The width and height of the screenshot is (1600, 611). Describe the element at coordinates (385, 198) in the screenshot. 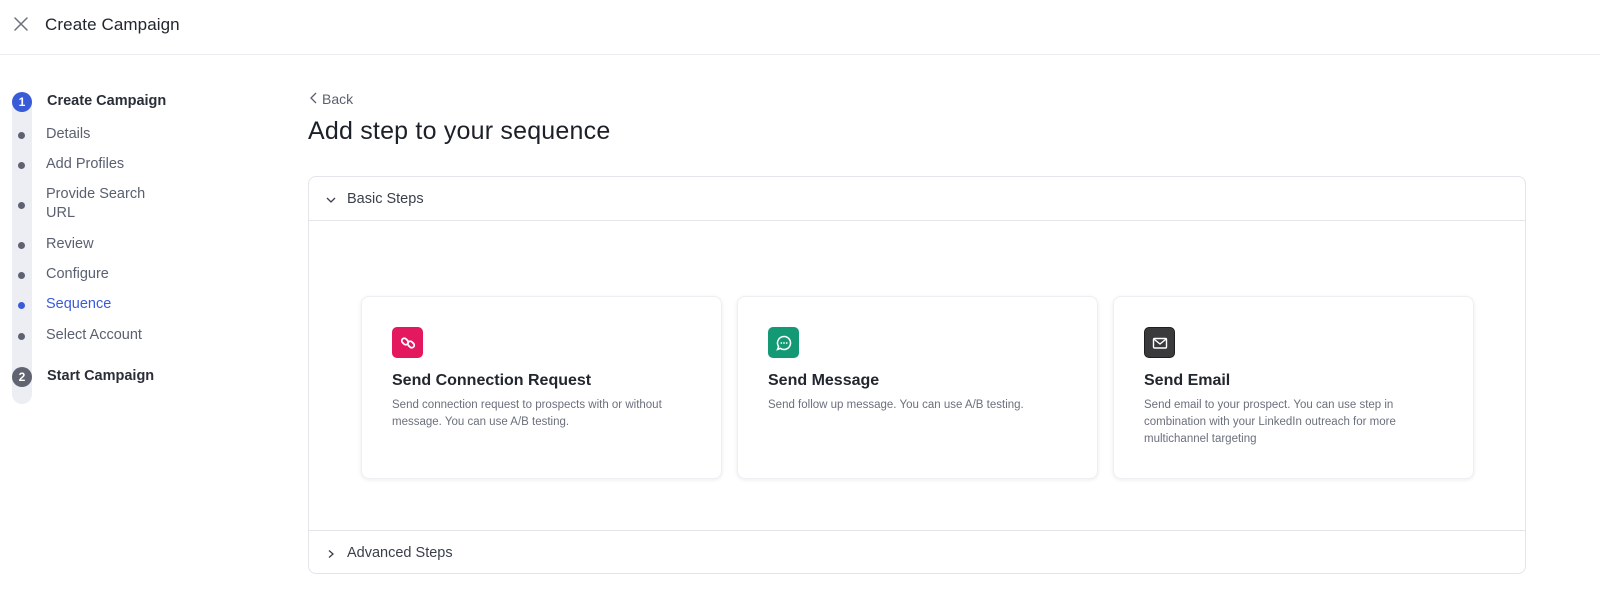

I see `basic-steps-label: Basic Steps` at that location.